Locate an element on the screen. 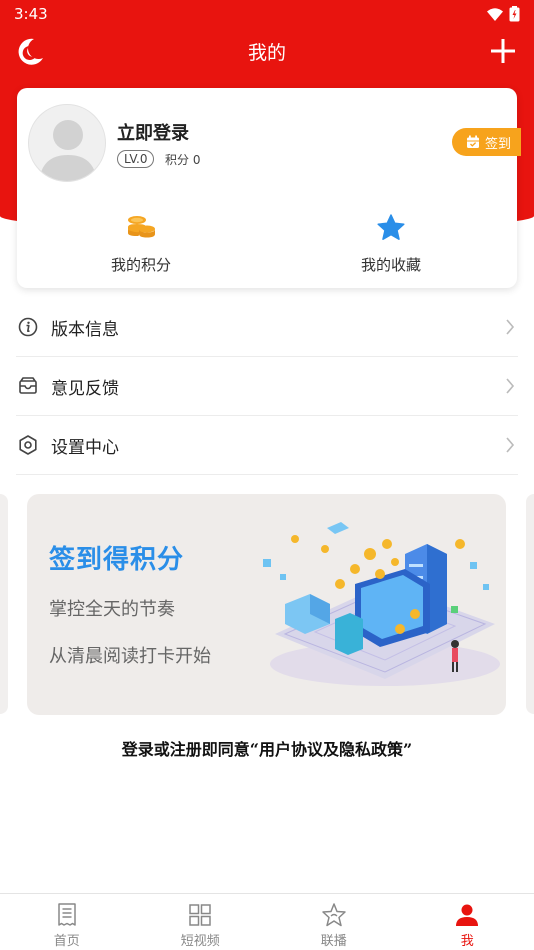  menu-item-version-info: 版本信息 is located at coordinates (267, 327).